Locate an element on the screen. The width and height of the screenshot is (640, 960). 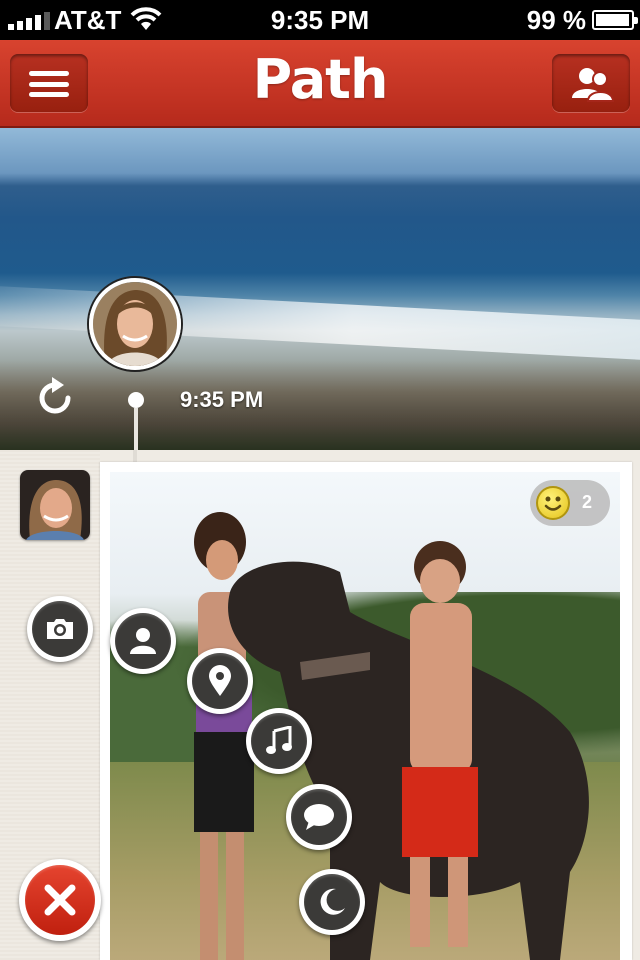
music-button is located at coordinates (279, 741).